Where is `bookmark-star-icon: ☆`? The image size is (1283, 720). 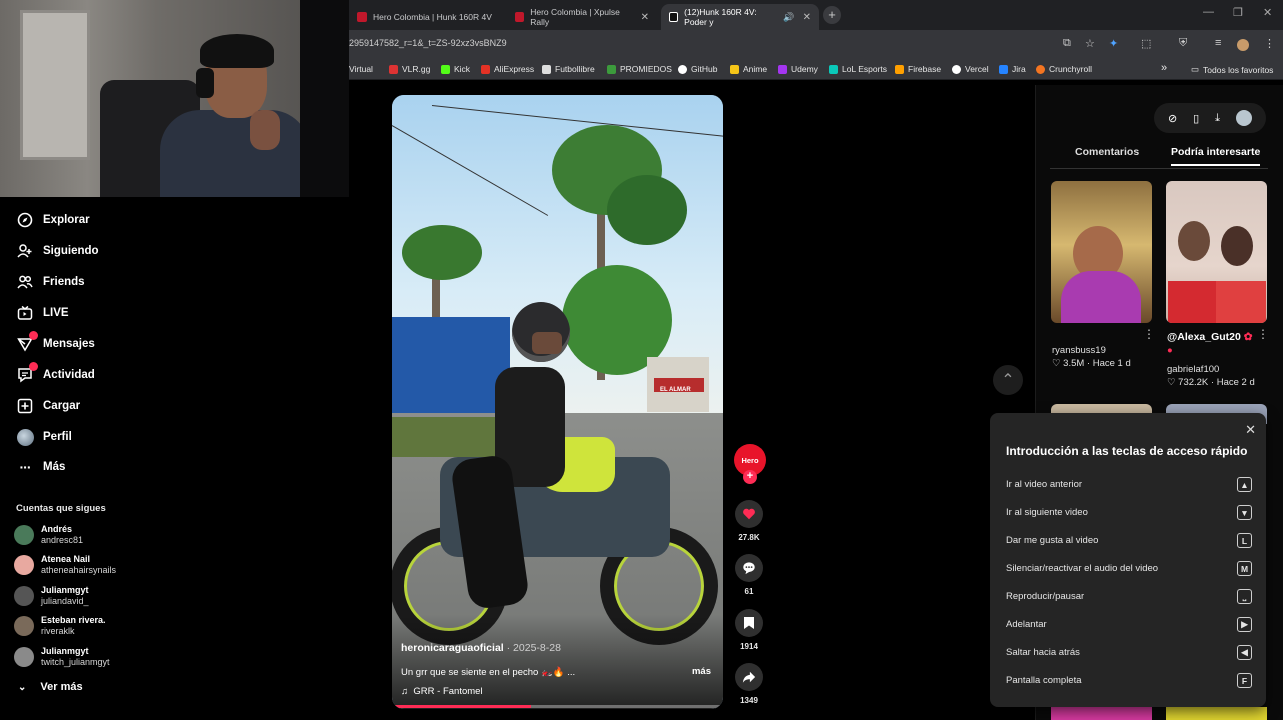
bookmark-star-icon: ☆ is located at coordinates (1090, 43).